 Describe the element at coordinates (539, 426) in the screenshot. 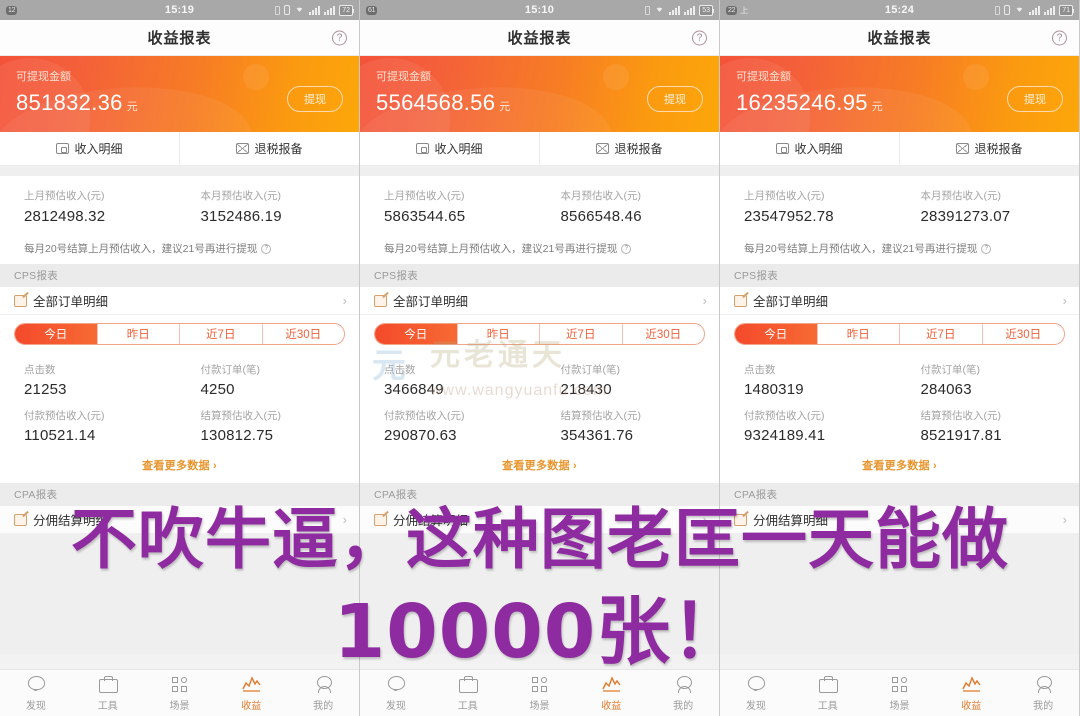

I see `stats-row: 付款预估收入(元) 290870.63 结算预估收入(元) 354361.76` at that location.